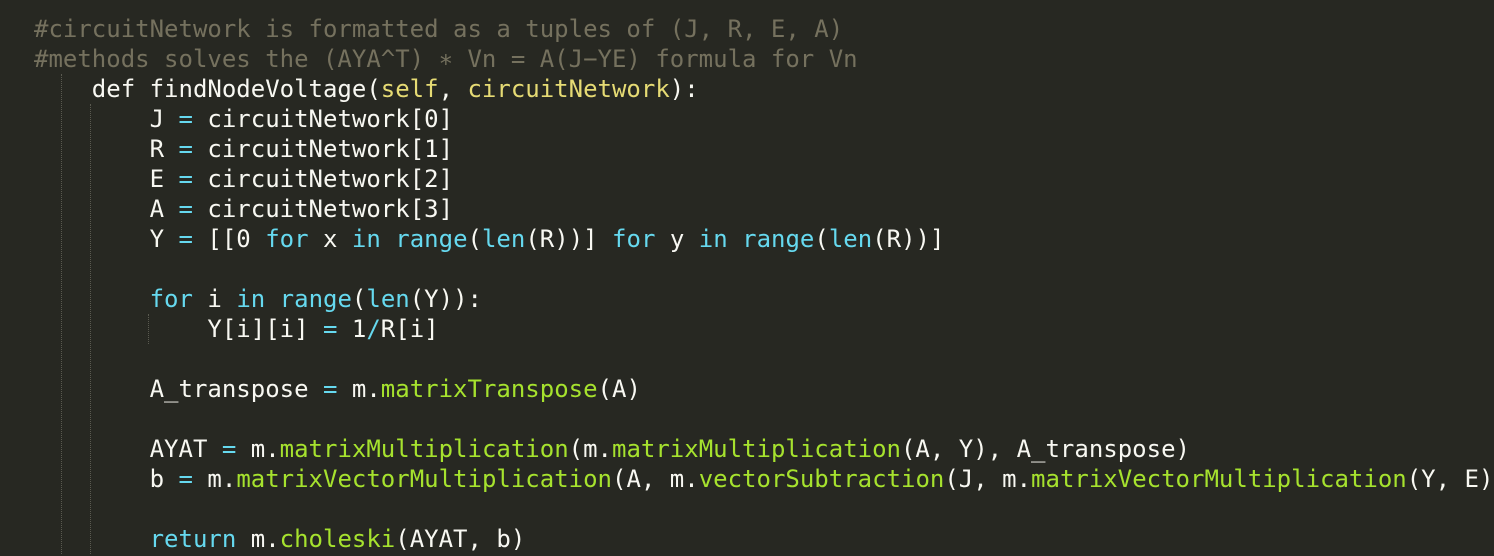  I want to click on code-token-plain: Y[i][i], so click(265, 329).